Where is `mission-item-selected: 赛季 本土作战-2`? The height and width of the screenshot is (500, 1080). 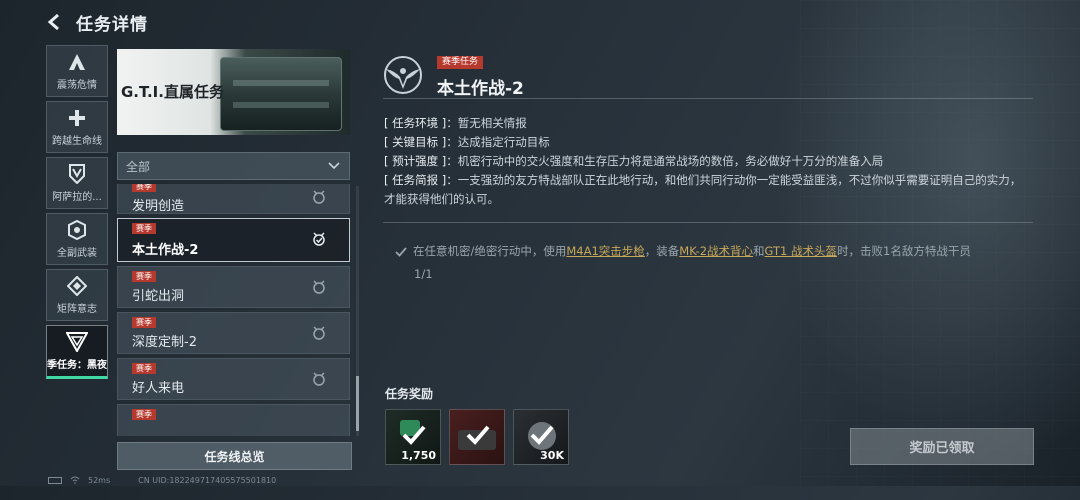 mission-item-selected: 赛季 本土作战-2 is located at coordinates (233, 240).